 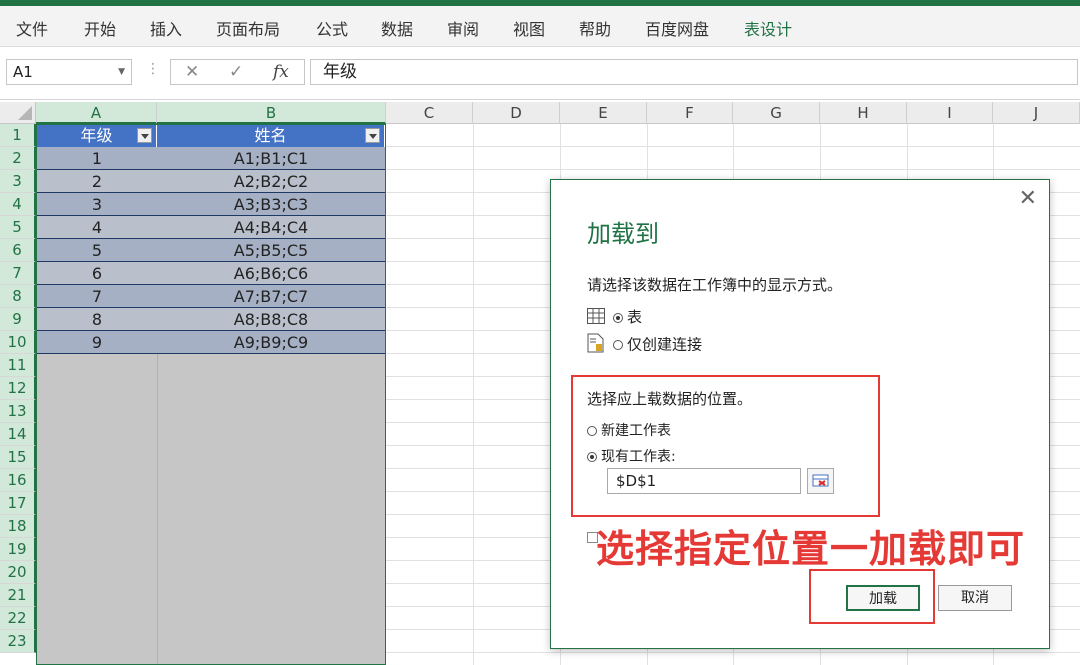 I want to click on dialog-title: 加载到, so click(x=623, y=234).